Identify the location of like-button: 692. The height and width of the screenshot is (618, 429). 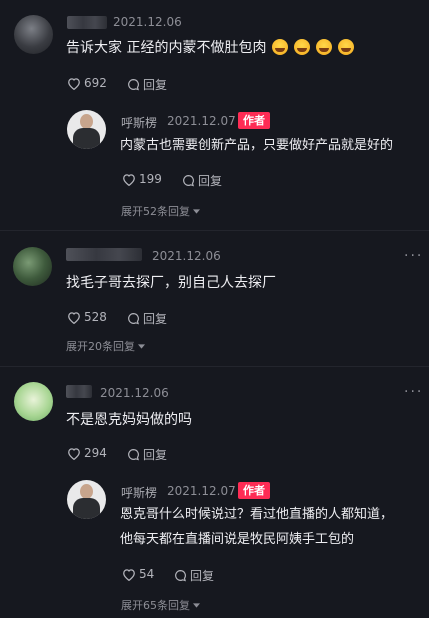
(87, 83).